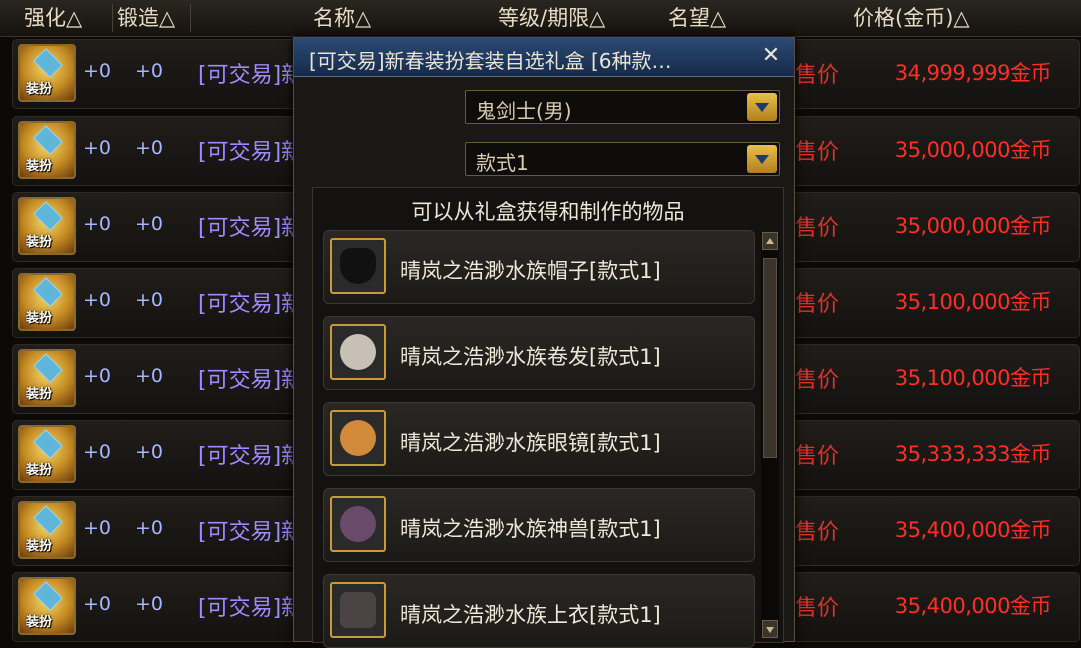 The width and height of the screenshot is (1081, 648). Describe the element at coordinates (530, 357) in the screenshot. I see `reward-item-name: 晴岚之浩渺水族卷发[款式1]` at that location.